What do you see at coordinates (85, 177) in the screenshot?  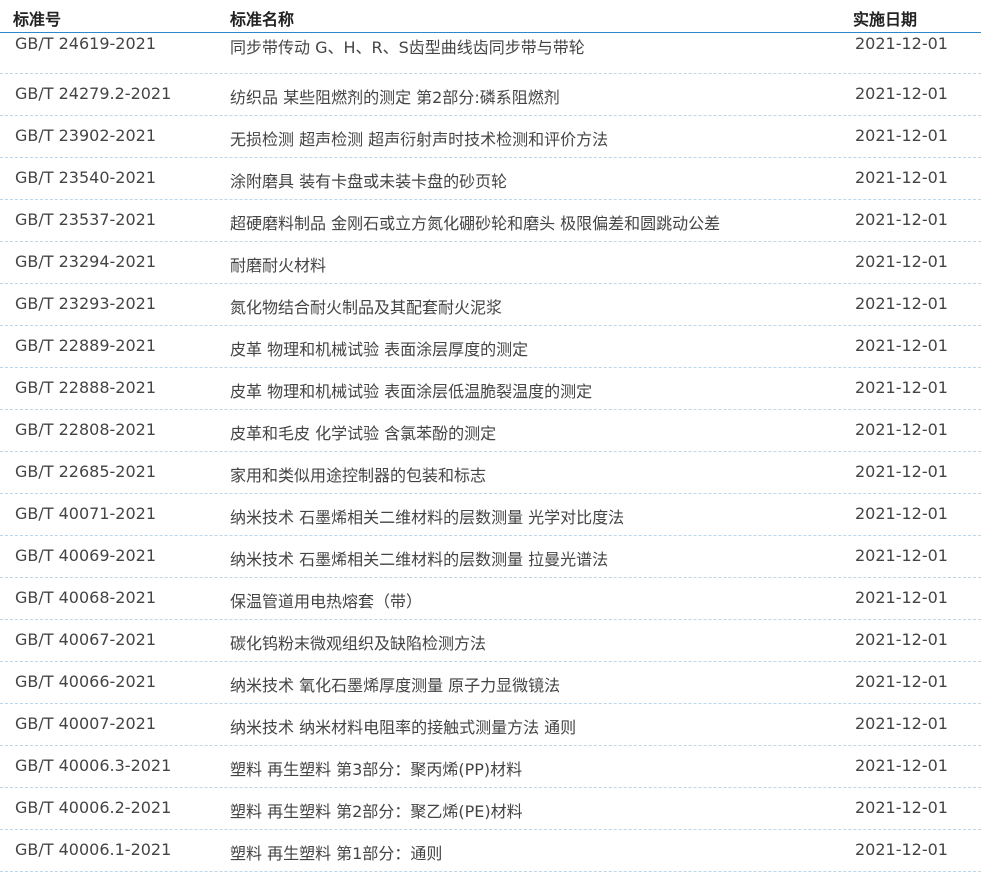 I see `standard-code-link: GB/T 23540-2021` at bounding box center [85, 177].